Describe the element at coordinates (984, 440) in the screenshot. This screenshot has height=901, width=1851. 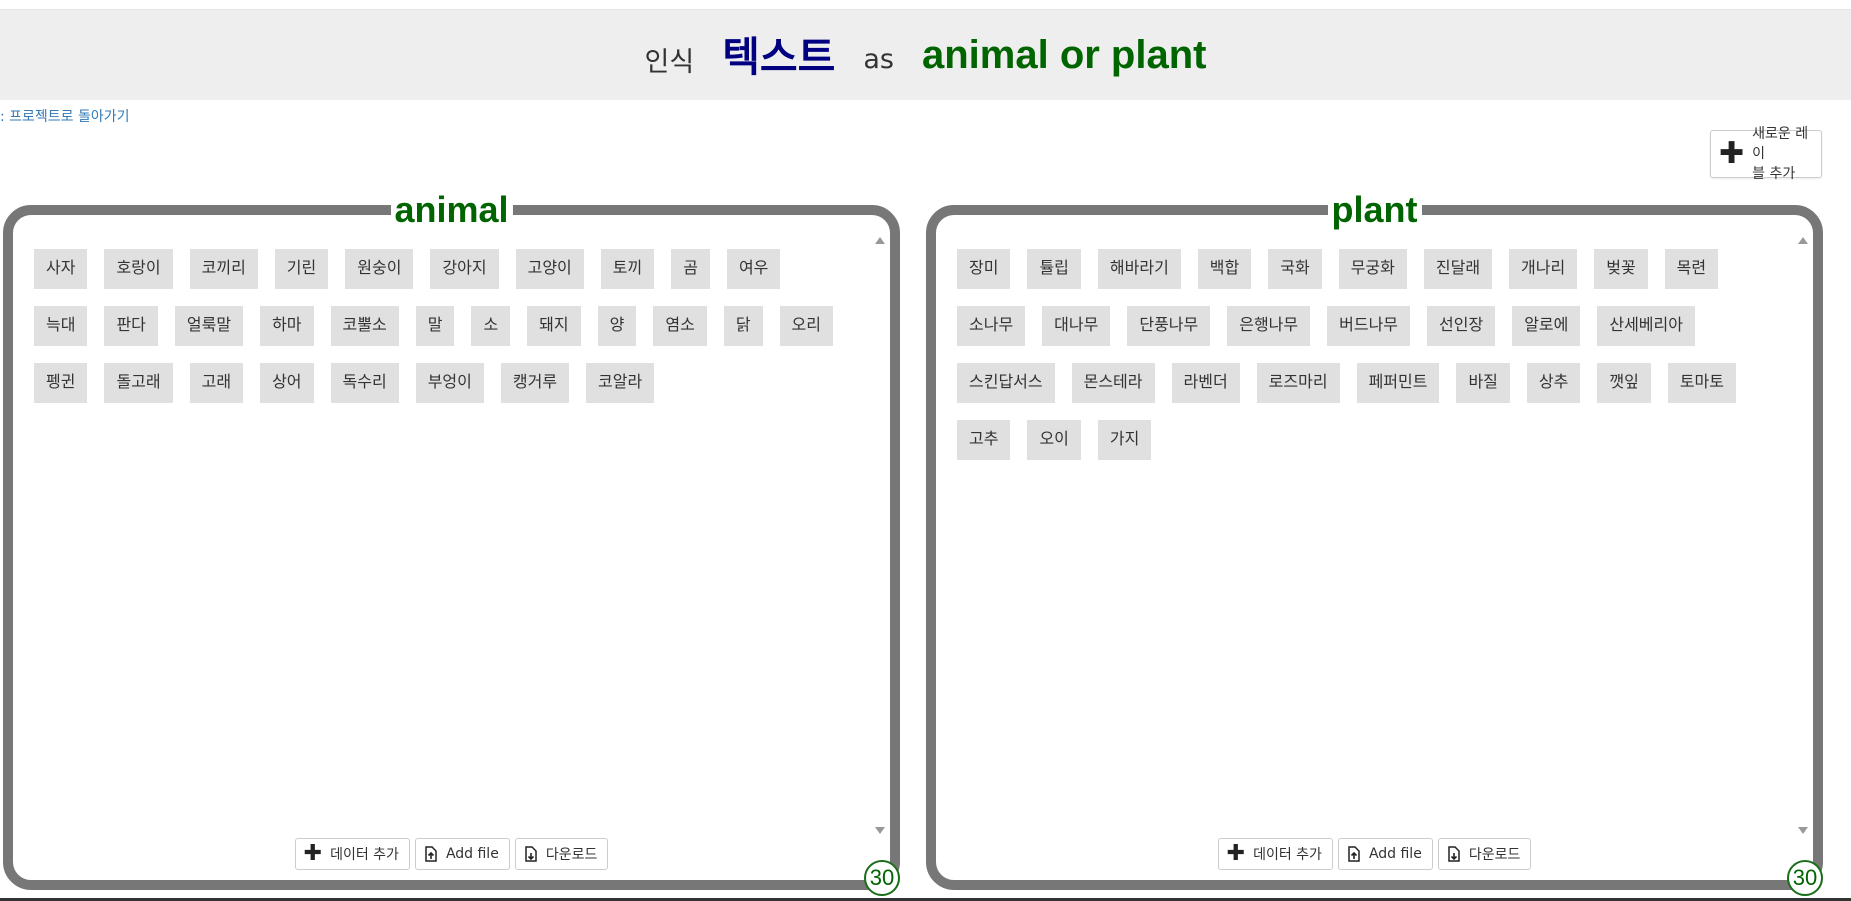
I see `training-item: 고추` at that location.